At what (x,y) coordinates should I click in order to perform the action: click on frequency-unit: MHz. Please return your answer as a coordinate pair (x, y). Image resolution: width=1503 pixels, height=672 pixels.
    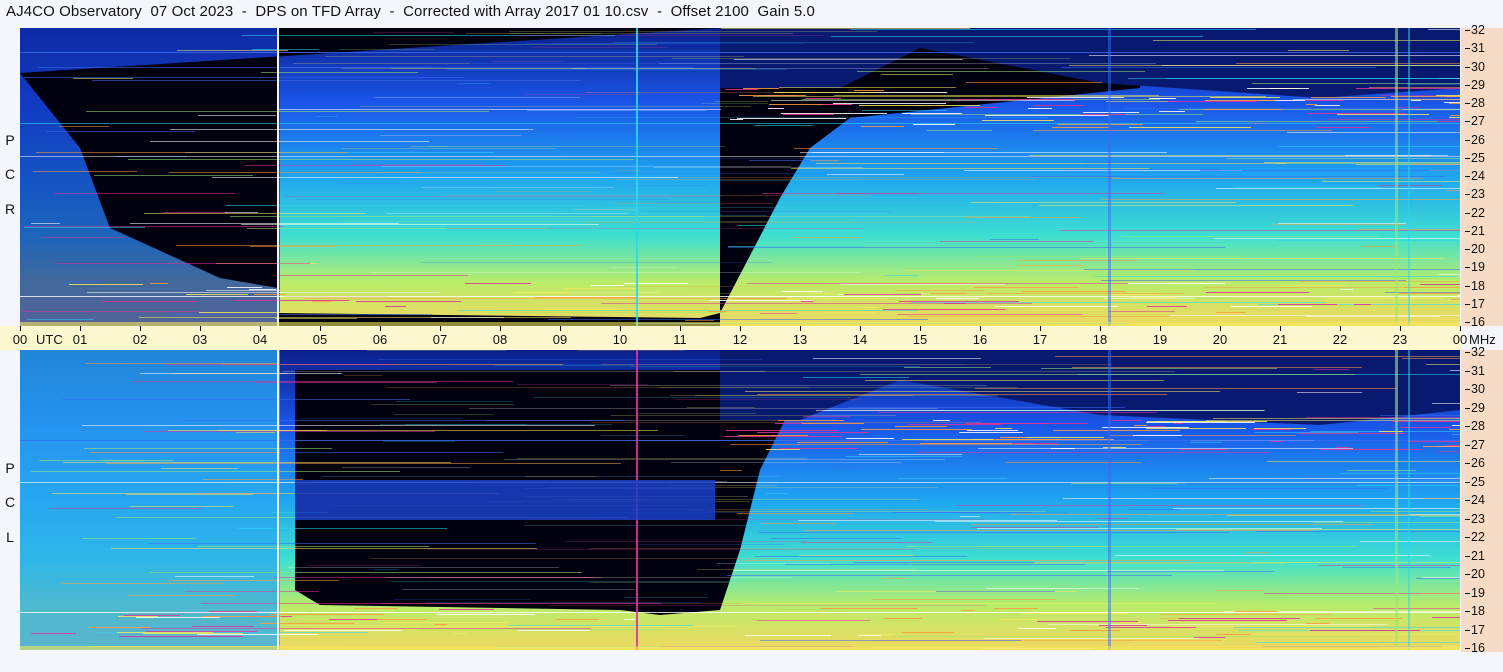
    Looking at the image, I should click on (1482, 339).